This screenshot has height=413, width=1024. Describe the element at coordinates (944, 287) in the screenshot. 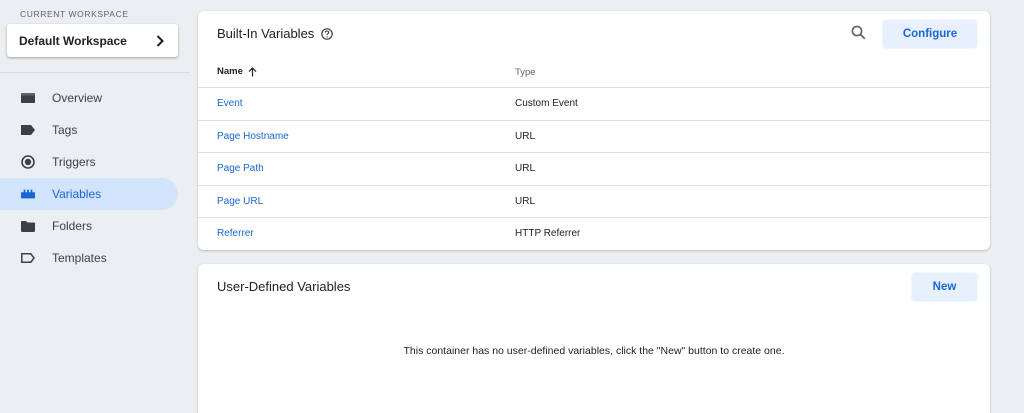

I see `new-variable-button: New` at that location.